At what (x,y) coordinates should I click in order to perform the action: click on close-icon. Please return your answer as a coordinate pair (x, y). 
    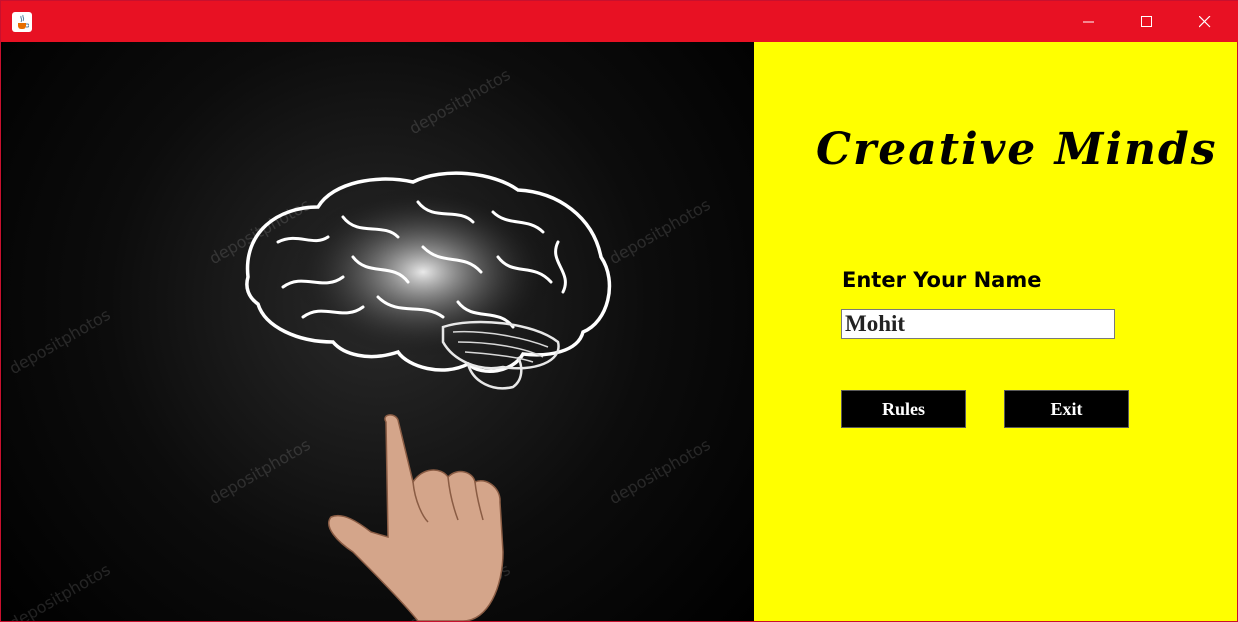
    Looking at the image, I should click on (1205, 21).